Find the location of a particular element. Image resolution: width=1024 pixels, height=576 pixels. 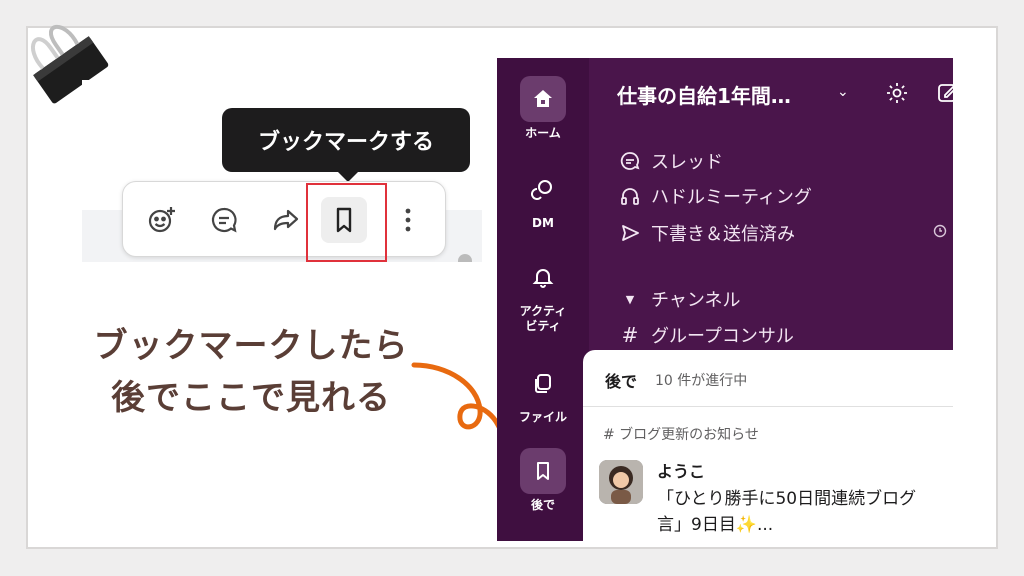

annotation-line-2: 後でここで見れる is located at coordinates (251, 398).